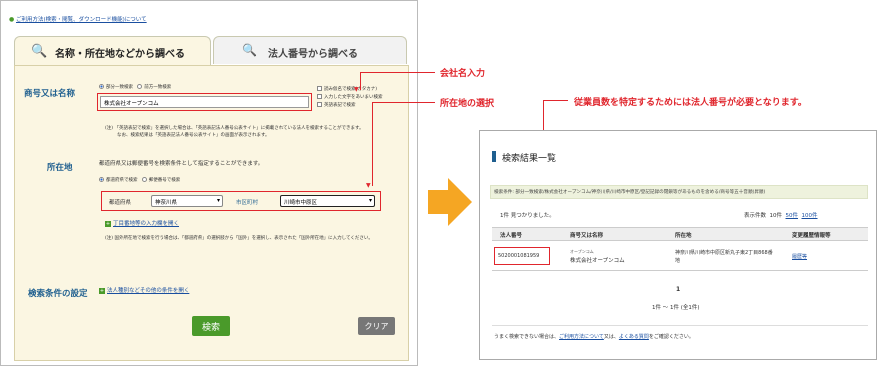 The image size is (879, 366). I want to click on label-condition: 検索条件の設定, so click(58, 294).